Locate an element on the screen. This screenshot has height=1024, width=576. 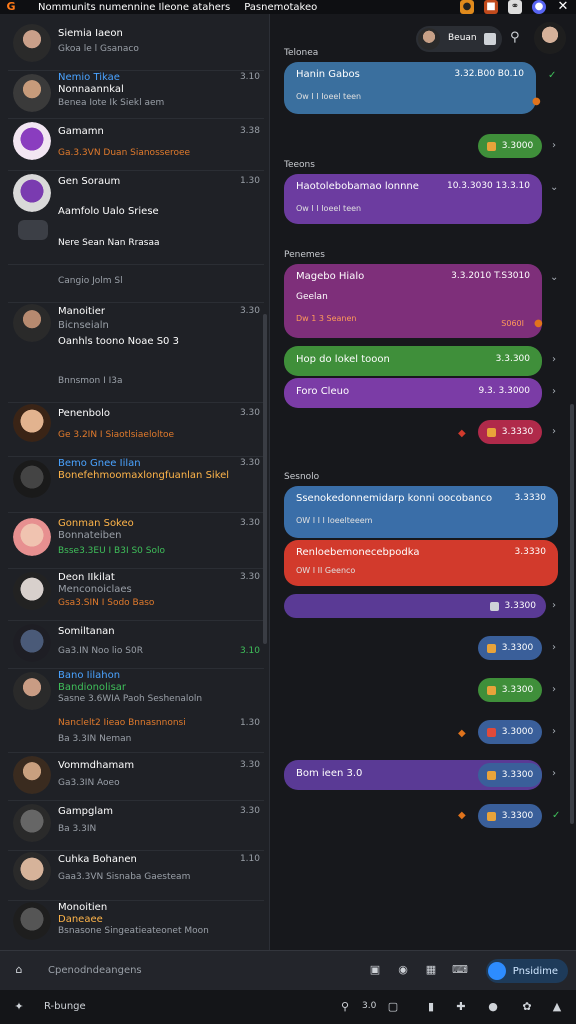
bird-icon: ✿ is located at coordinates (527, 1007).